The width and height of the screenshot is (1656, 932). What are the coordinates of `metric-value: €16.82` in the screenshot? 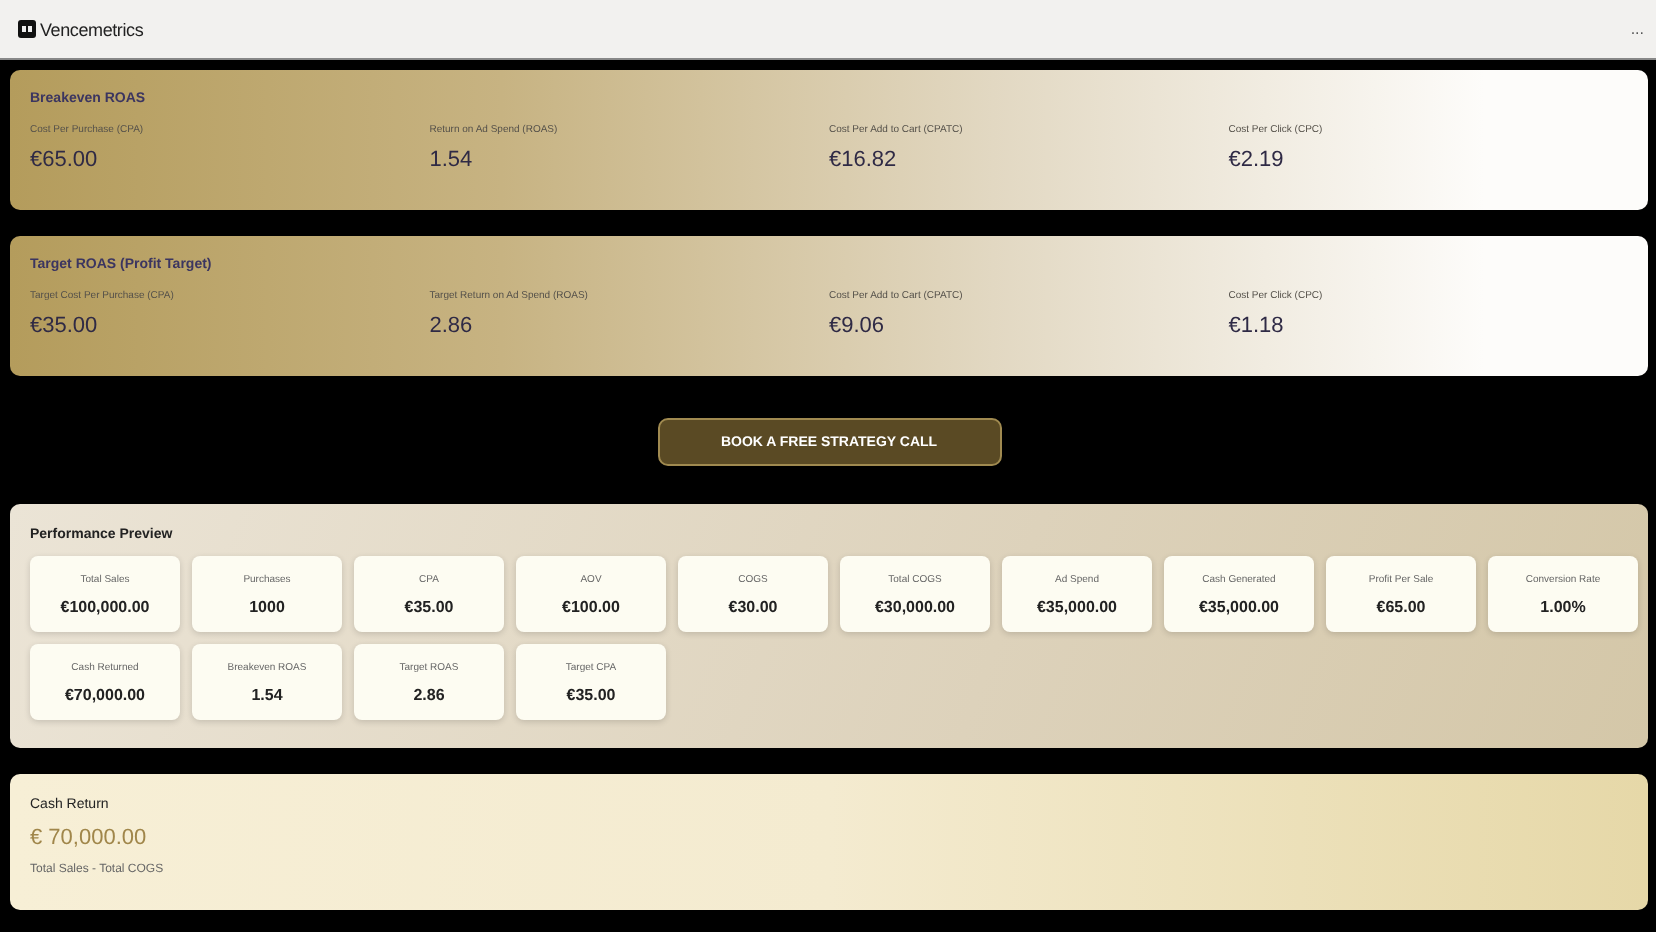 It's located at (864, 160).